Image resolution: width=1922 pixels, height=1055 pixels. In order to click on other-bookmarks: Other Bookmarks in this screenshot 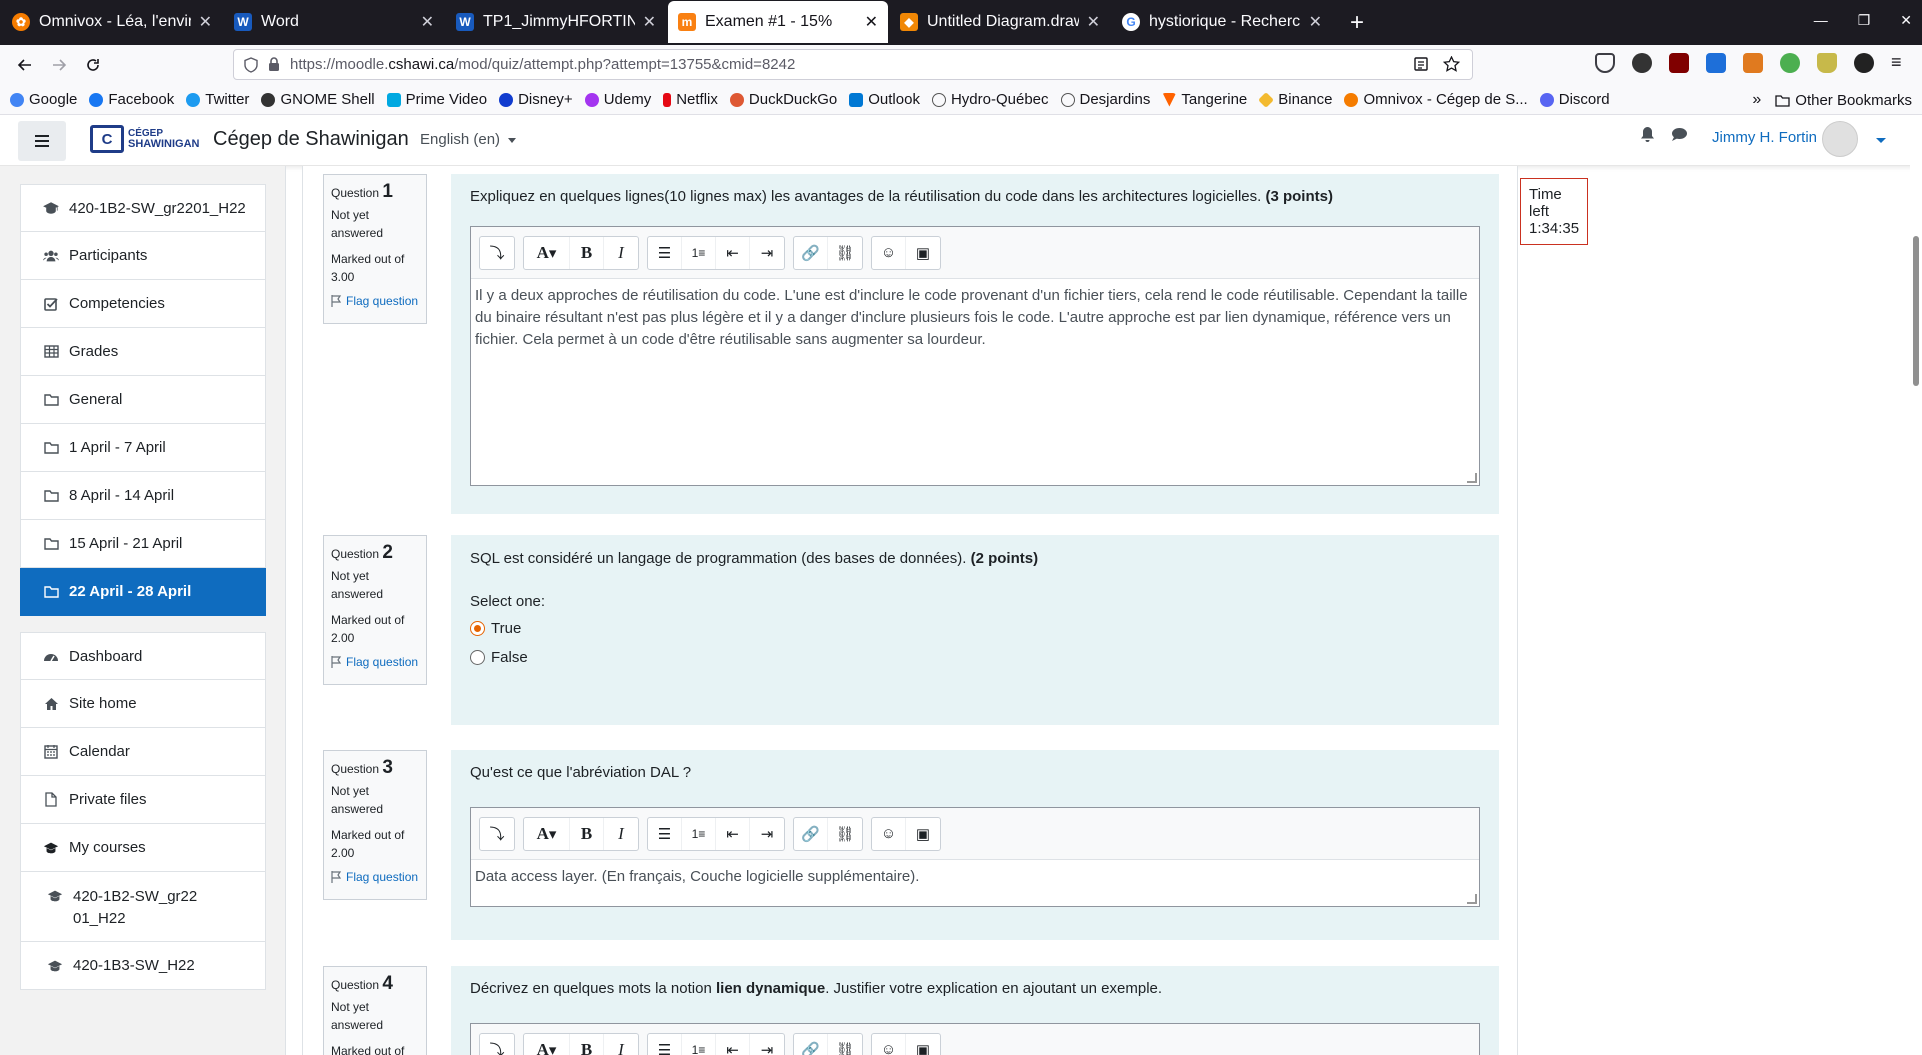, I will do `click(1843, 100)`.